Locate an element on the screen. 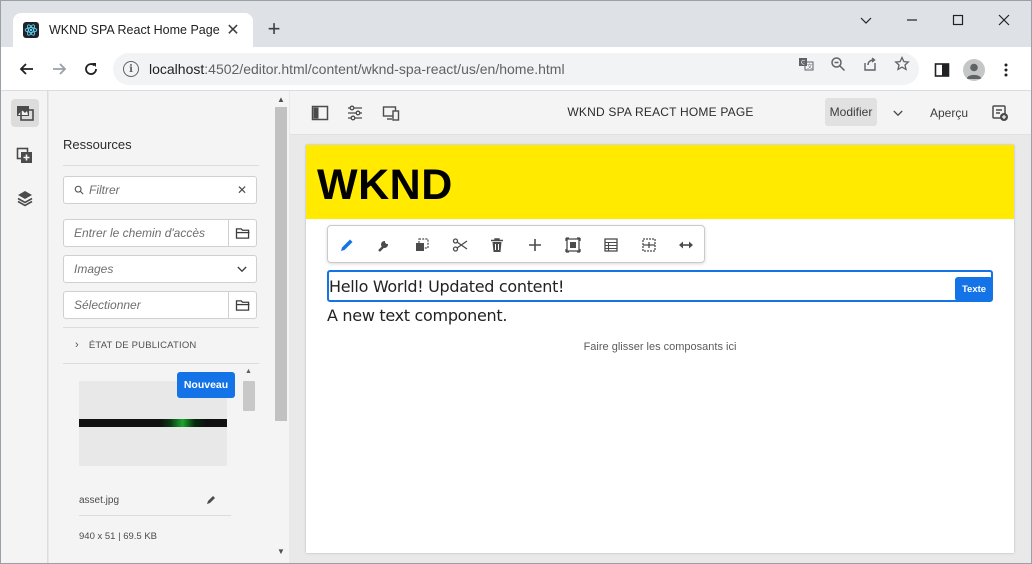 This screenshot has width=1032, height=564. preview-button: Aperçu is located at coordinates (949, 113).